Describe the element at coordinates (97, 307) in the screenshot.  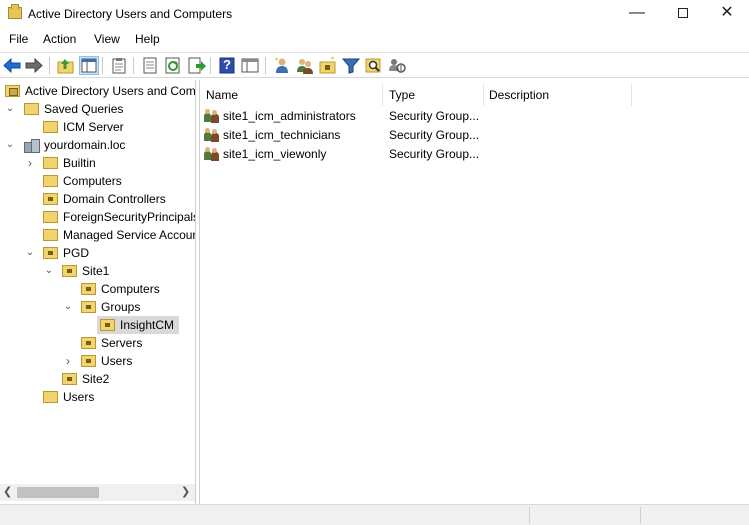
I see `tree-item-groups: ⌄ Groups` at that location.